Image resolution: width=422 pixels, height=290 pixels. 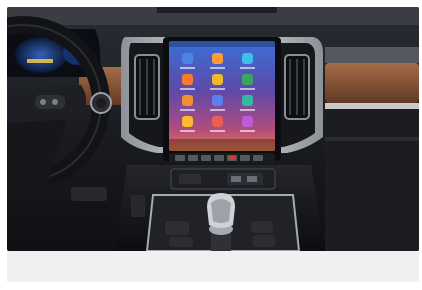 What do you see at coordinates (221, 222) in the screenshot?
I see `gear-shift-knob` at bounding box center [221, 222].